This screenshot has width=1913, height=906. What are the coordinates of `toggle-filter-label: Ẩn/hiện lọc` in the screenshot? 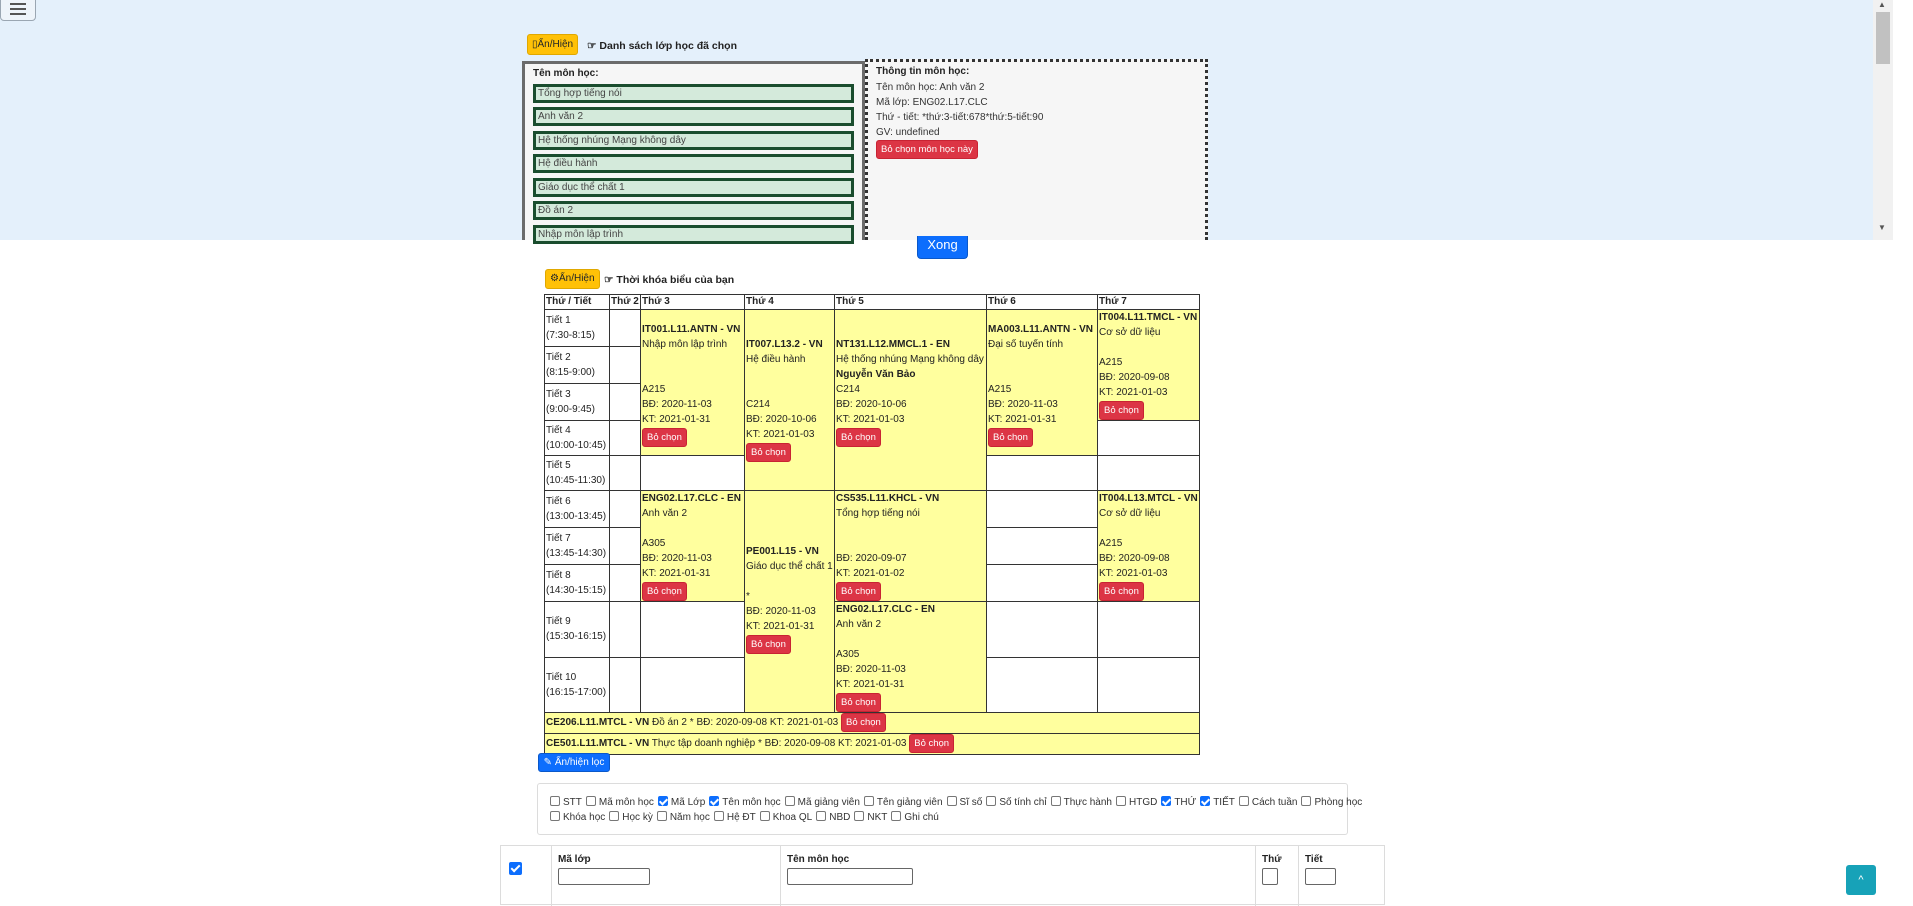 It's located at (579, 762).